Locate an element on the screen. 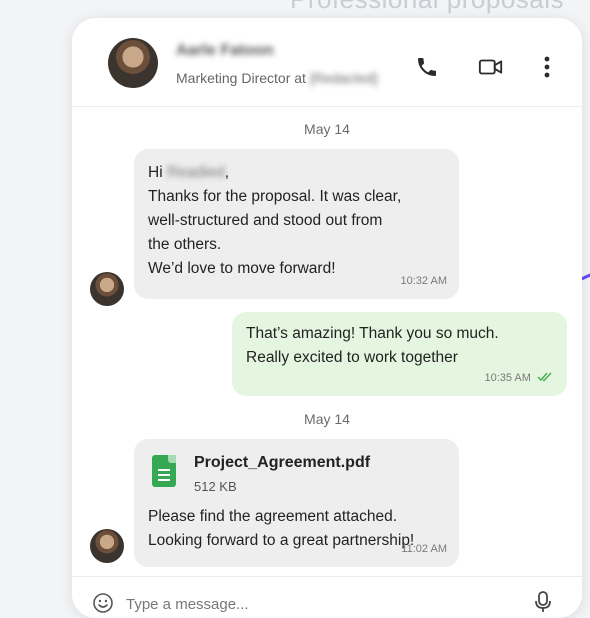 This screenshot has width=590, height=618. contact-name: Aarle Fatoon is located at coordinates (225, 50).